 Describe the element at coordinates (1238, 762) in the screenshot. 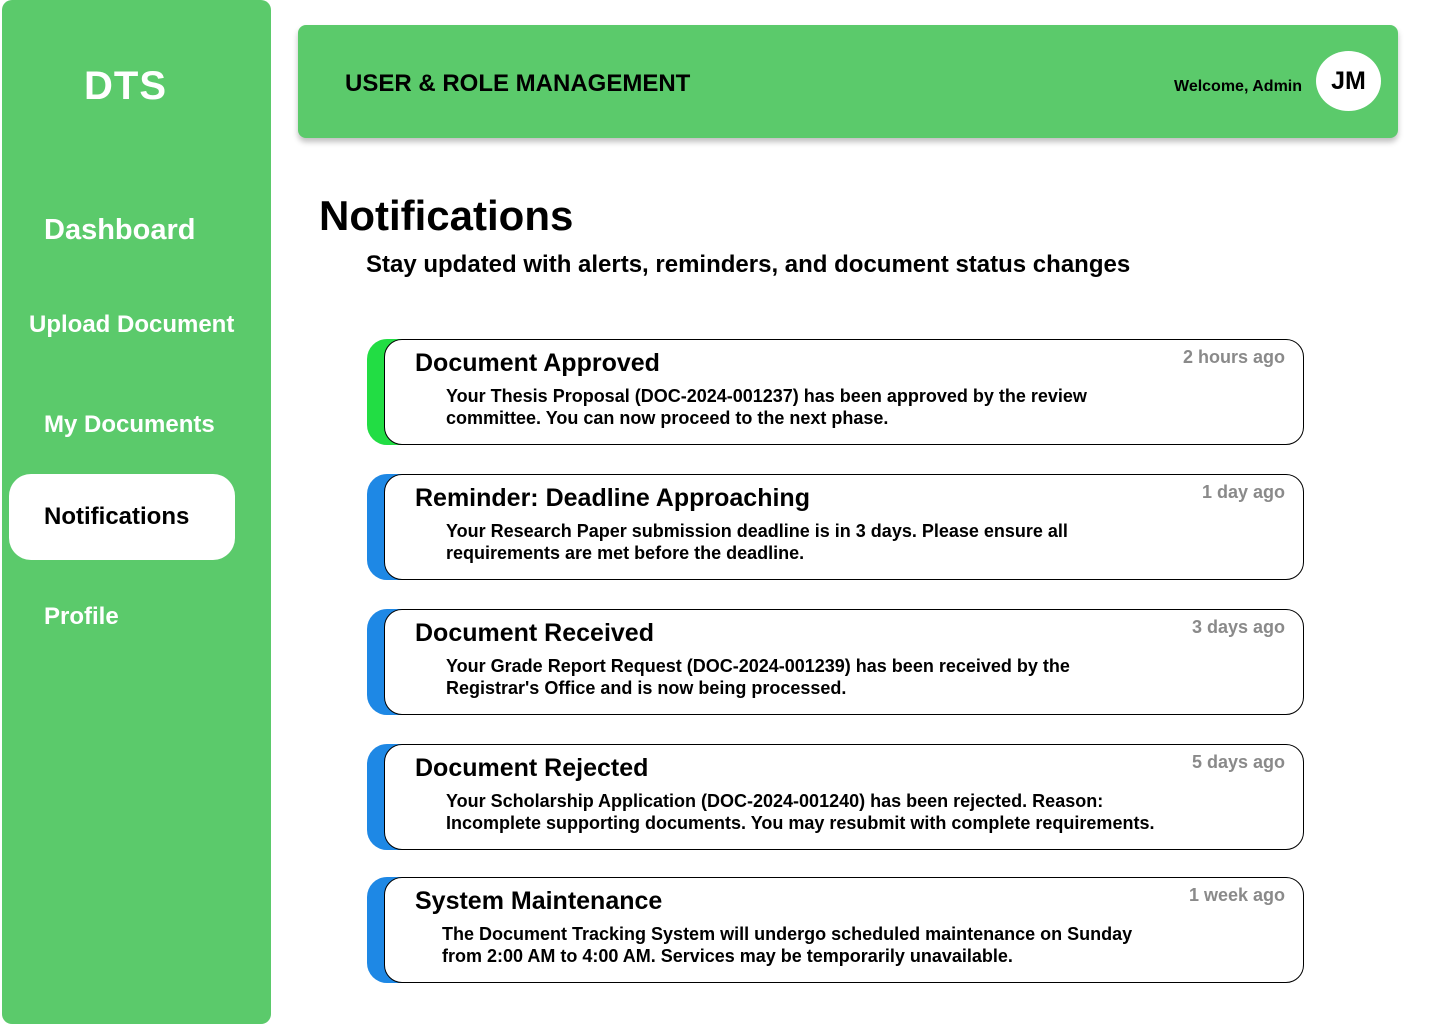

I see `notification-timestamp: 5 days ago` at that location.